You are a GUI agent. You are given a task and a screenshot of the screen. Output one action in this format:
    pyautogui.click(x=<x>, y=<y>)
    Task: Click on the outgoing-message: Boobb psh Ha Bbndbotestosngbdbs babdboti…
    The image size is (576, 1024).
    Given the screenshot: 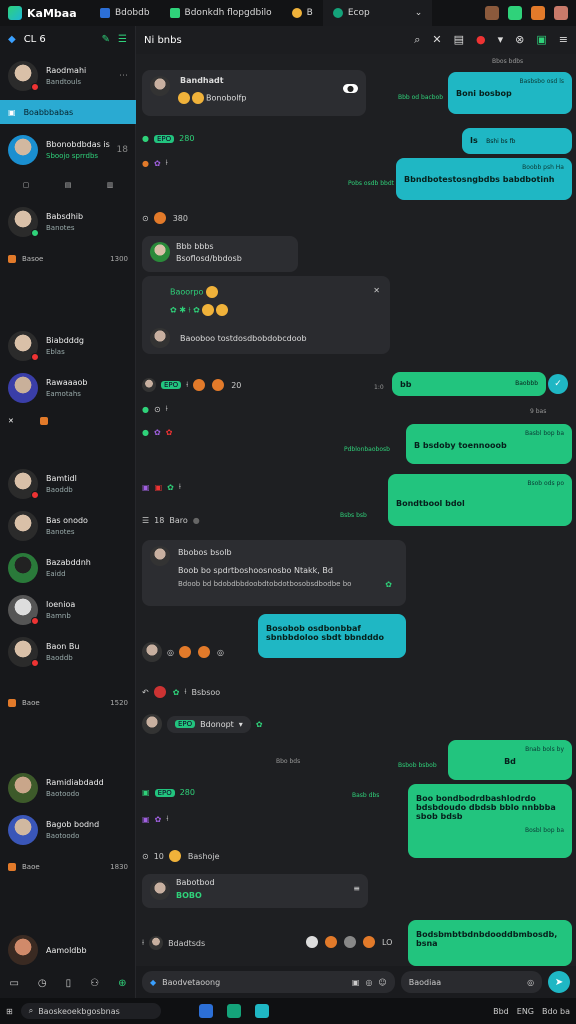 What is the action you would take?
    pyautogui.click(x=484, y=179)
    